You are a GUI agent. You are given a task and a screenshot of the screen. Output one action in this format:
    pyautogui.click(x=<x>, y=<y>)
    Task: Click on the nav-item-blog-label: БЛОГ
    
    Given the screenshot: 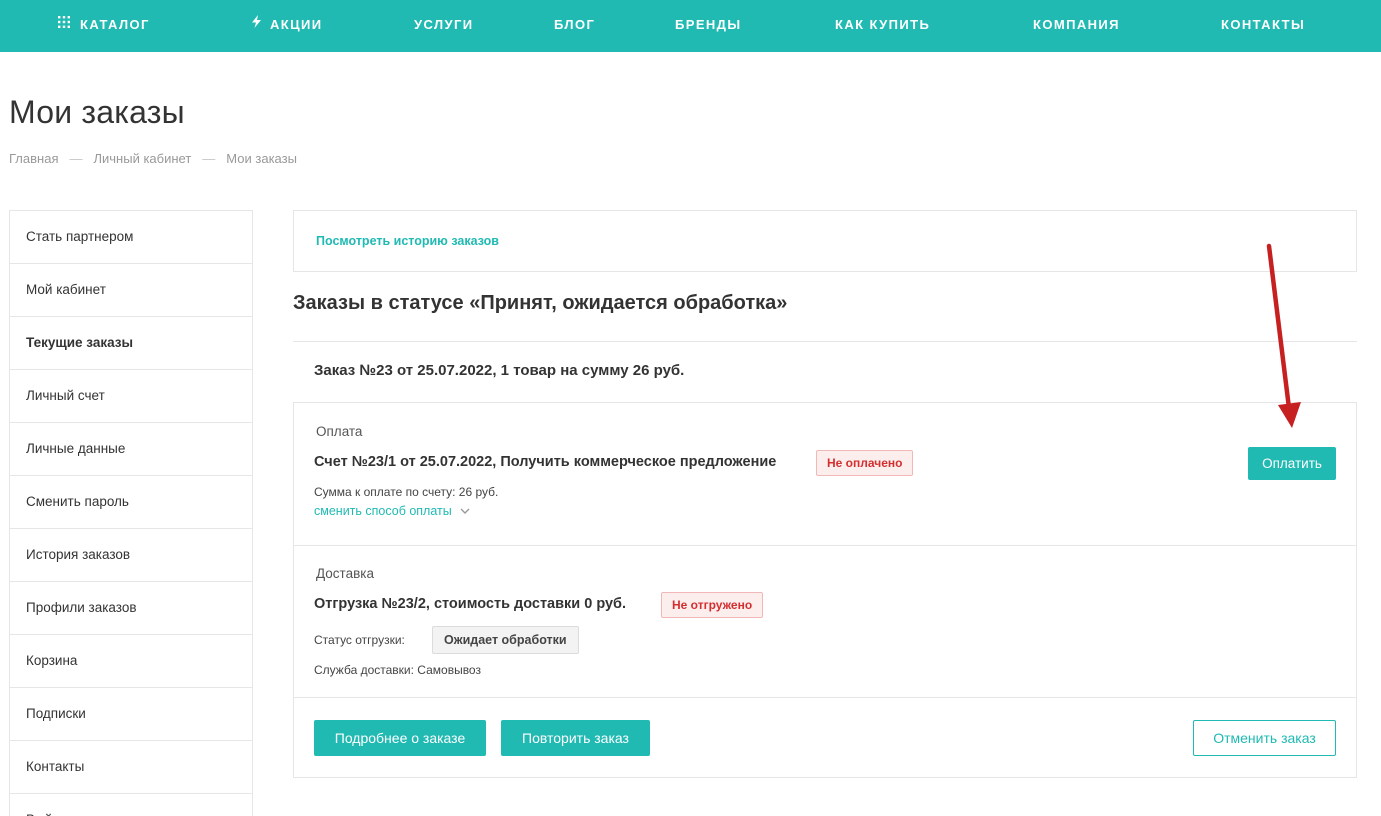 What is the action you would take?
    pyautogui.click(x=575, y=24)
    